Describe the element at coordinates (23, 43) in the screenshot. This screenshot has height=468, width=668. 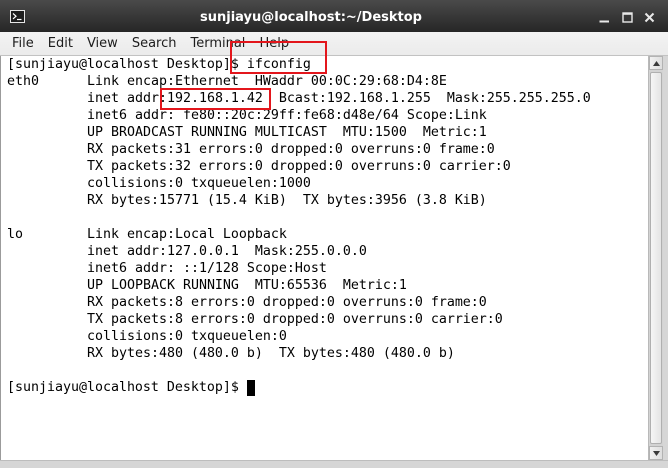
I see `menu-file: File` at that location.